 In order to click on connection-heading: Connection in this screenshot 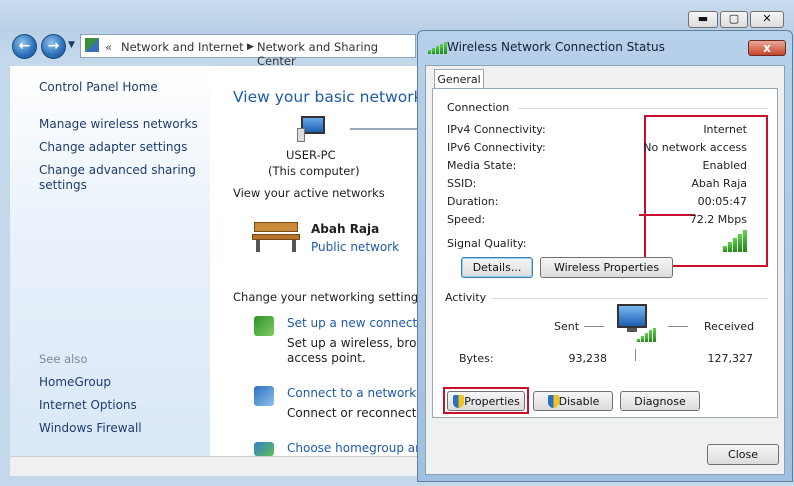, I will do `click(478, 107)`.